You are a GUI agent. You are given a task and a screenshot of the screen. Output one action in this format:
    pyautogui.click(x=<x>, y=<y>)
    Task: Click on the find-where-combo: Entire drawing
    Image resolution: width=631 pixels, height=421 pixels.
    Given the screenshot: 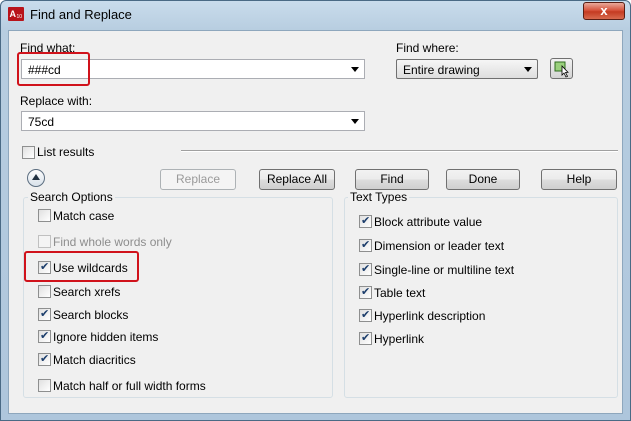 What is the action you would take?
    pyautogui.click(x=467, y=69)
    